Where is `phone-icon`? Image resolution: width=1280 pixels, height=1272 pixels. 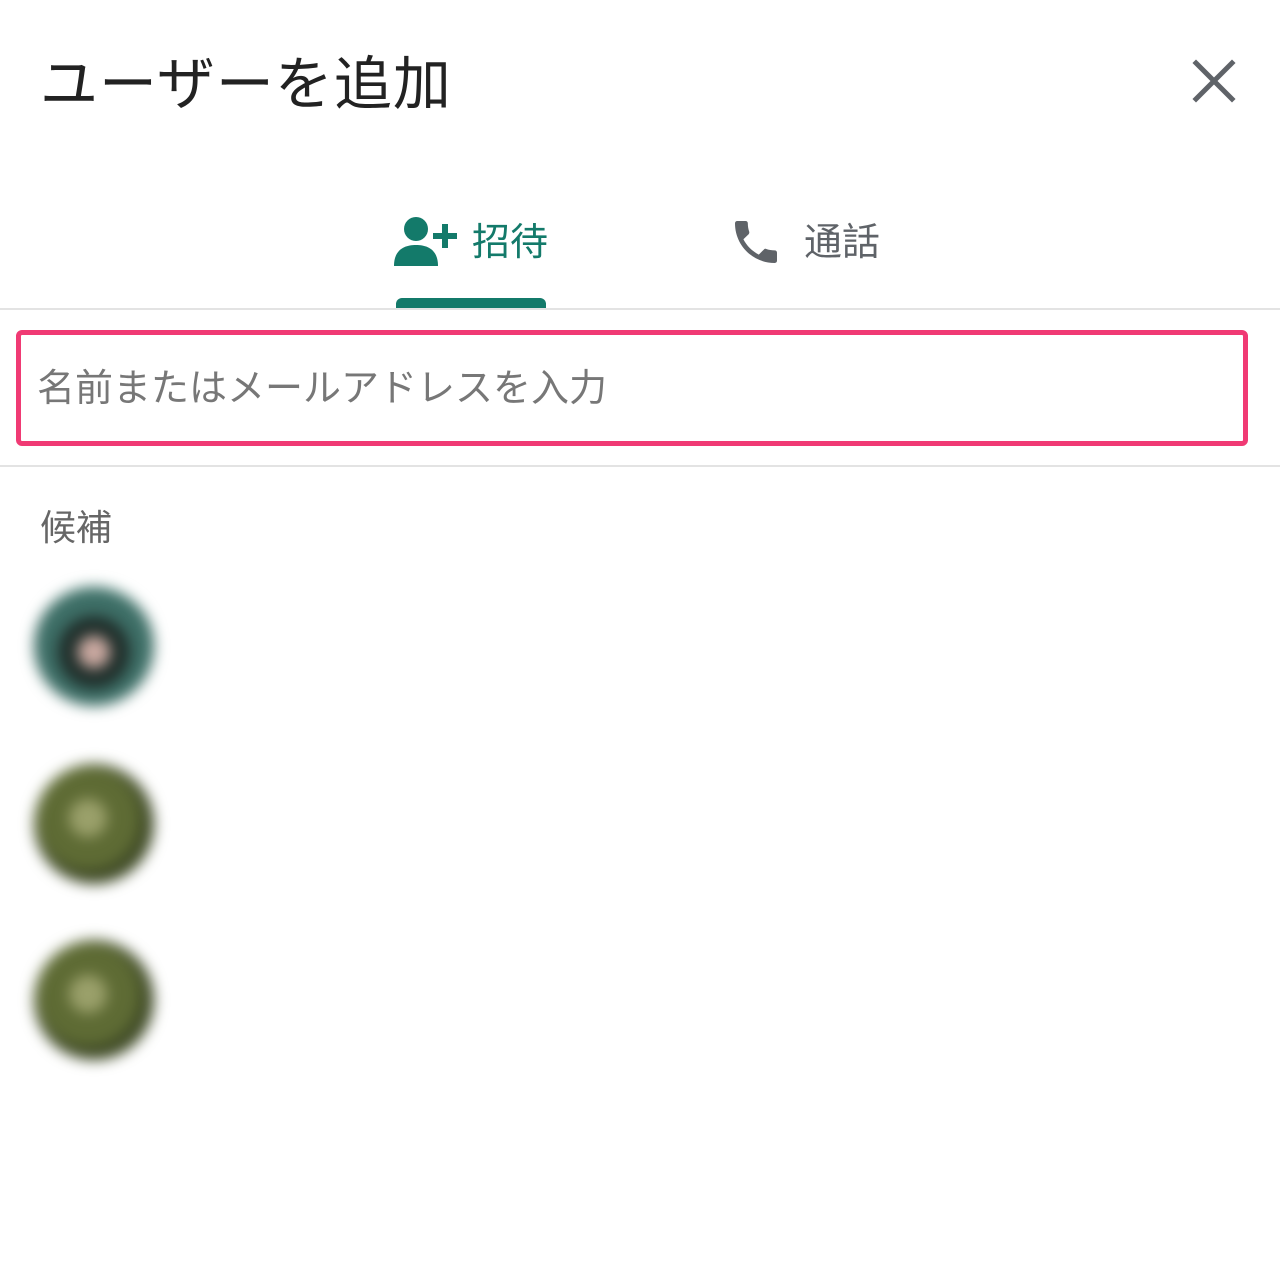
phone-icon is located at coordinates (756, 244).